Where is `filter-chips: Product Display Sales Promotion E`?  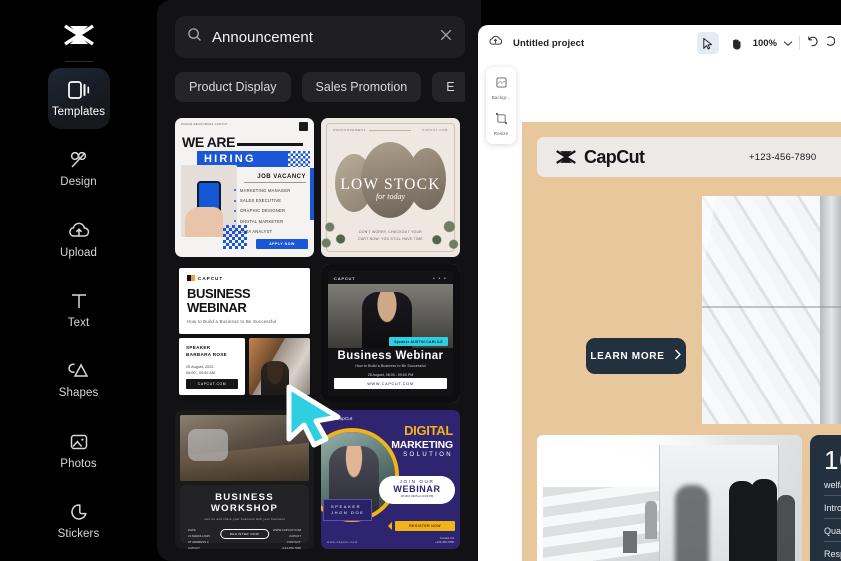
filter-chips: Product Display Sales Promotion E is located at coordinates (320, 87).